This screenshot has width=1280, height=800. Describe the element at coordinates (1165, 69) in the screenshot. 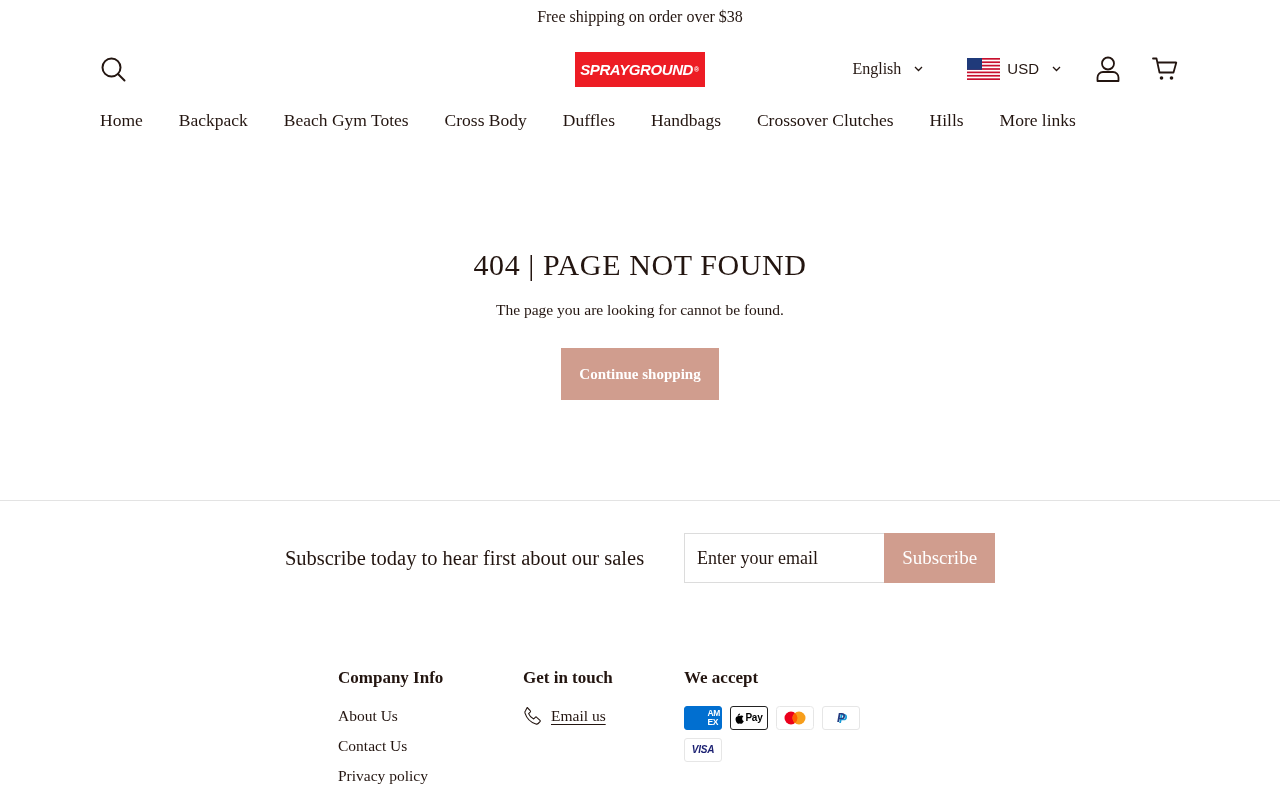

I see `cart-icon` at that location.